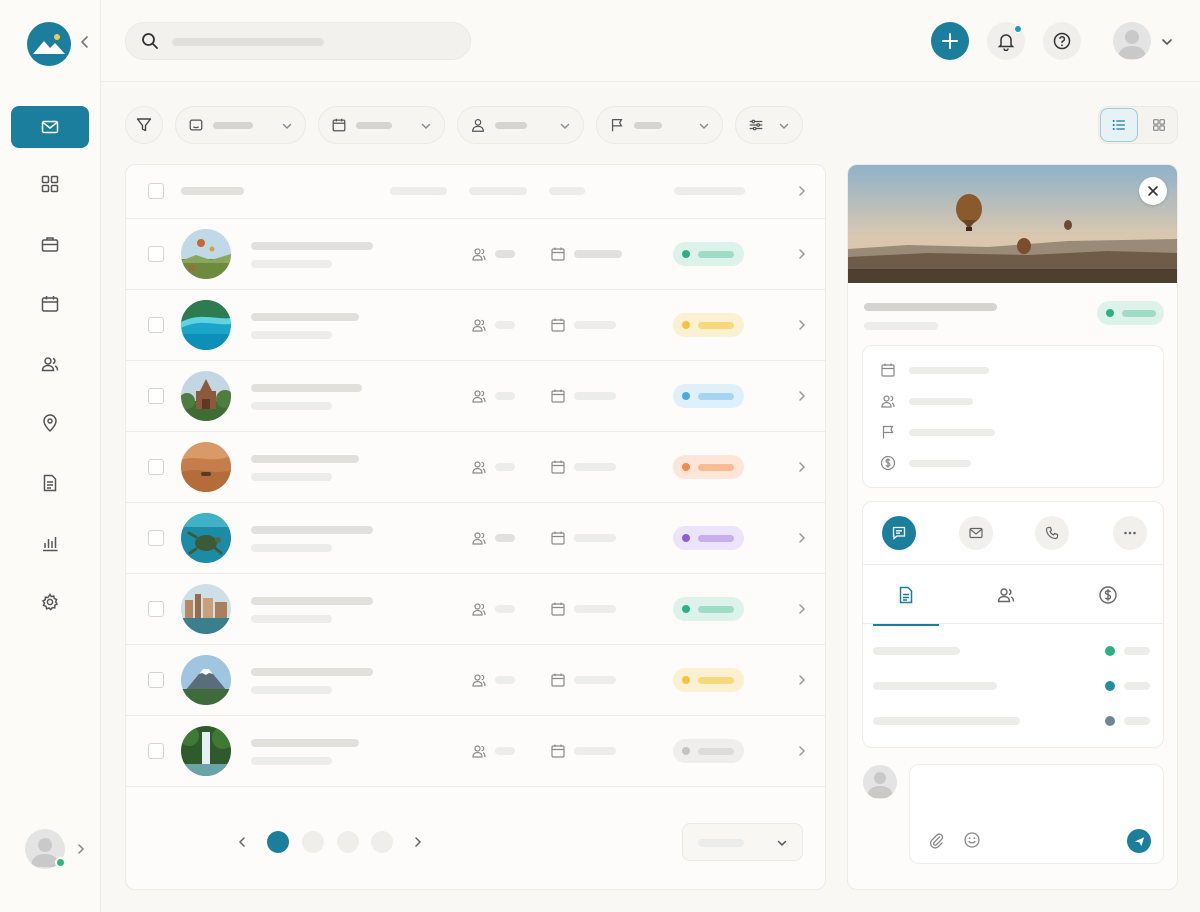 Image resolution: width=1200 pixels, height=912 pixels. What do you see at coordinates (50, 483) in the screenshot?
I see `sidebar-item-documents` at bounding box center [50, 483].